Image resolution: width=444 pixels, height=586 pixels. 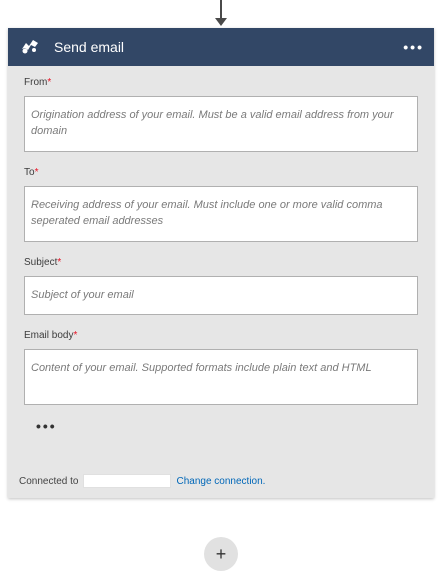 I want to click on card-title: Send email, so click(x=89, y=47).